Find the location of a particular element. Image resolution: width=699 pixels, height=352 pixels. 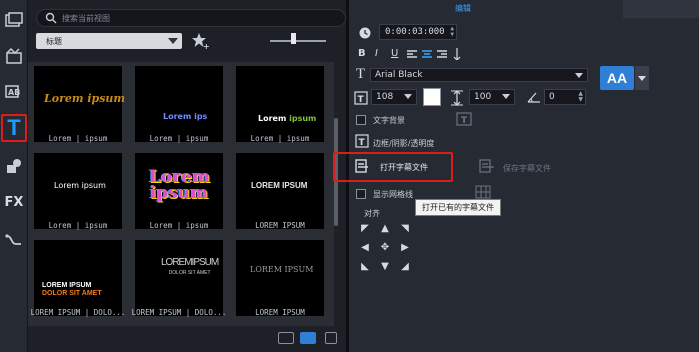

open-subtitle-button: 打开字幕文件 is located at coordinates (404, 167).